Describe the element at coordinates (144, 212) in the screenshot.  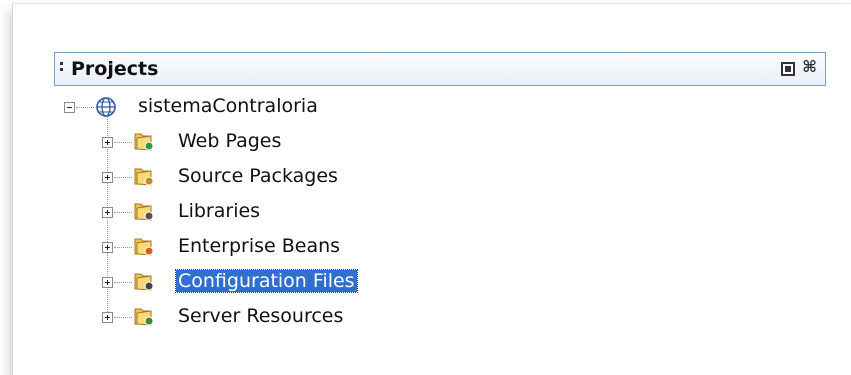
I see `libraries-folder-icon` at that location.